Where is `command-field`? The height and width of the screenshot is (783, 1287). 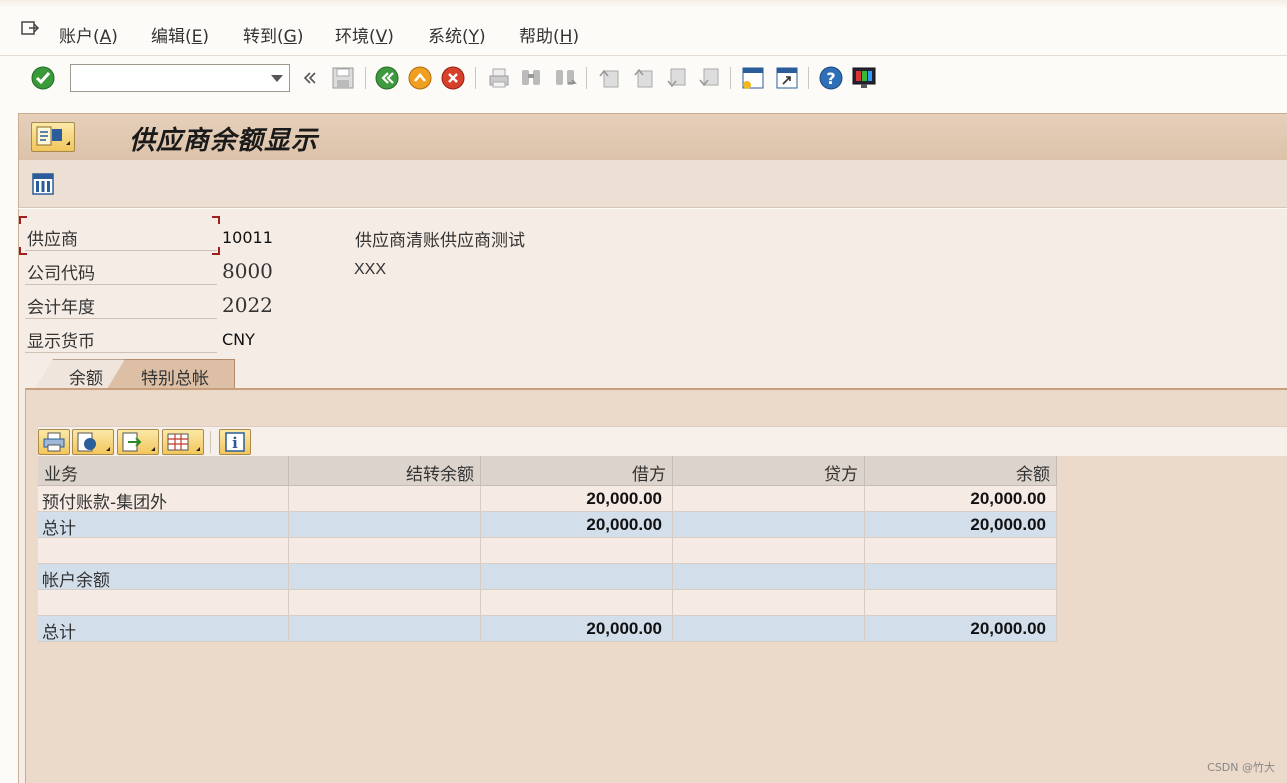 command-field is located at coordinates (180, 78).